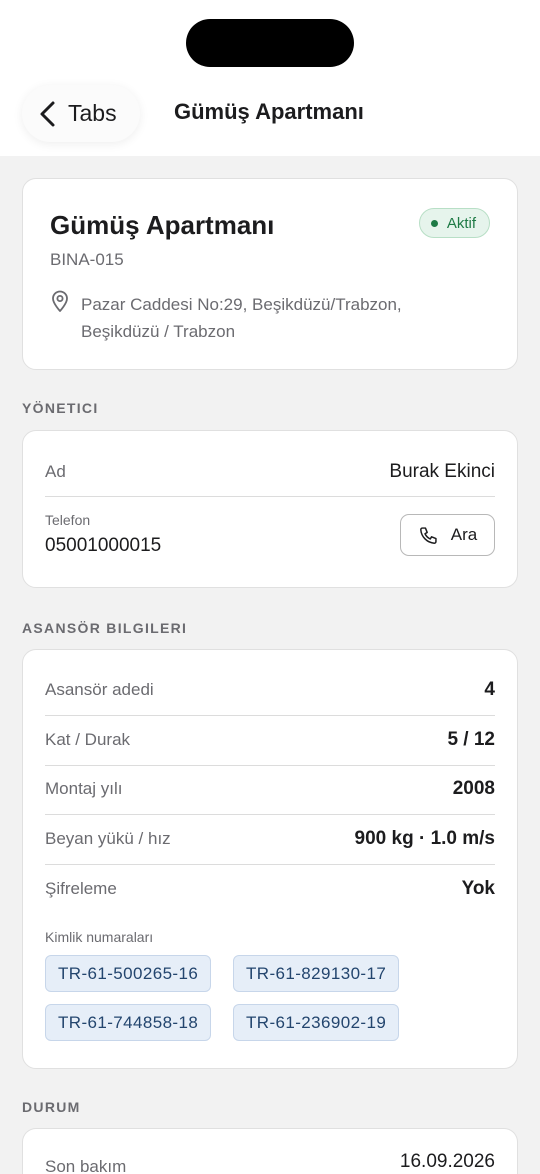  Describe the element at coordinates (270, 740) in the screenshot. I see `info-row: Kat / Durak 5 / 12` at that location.